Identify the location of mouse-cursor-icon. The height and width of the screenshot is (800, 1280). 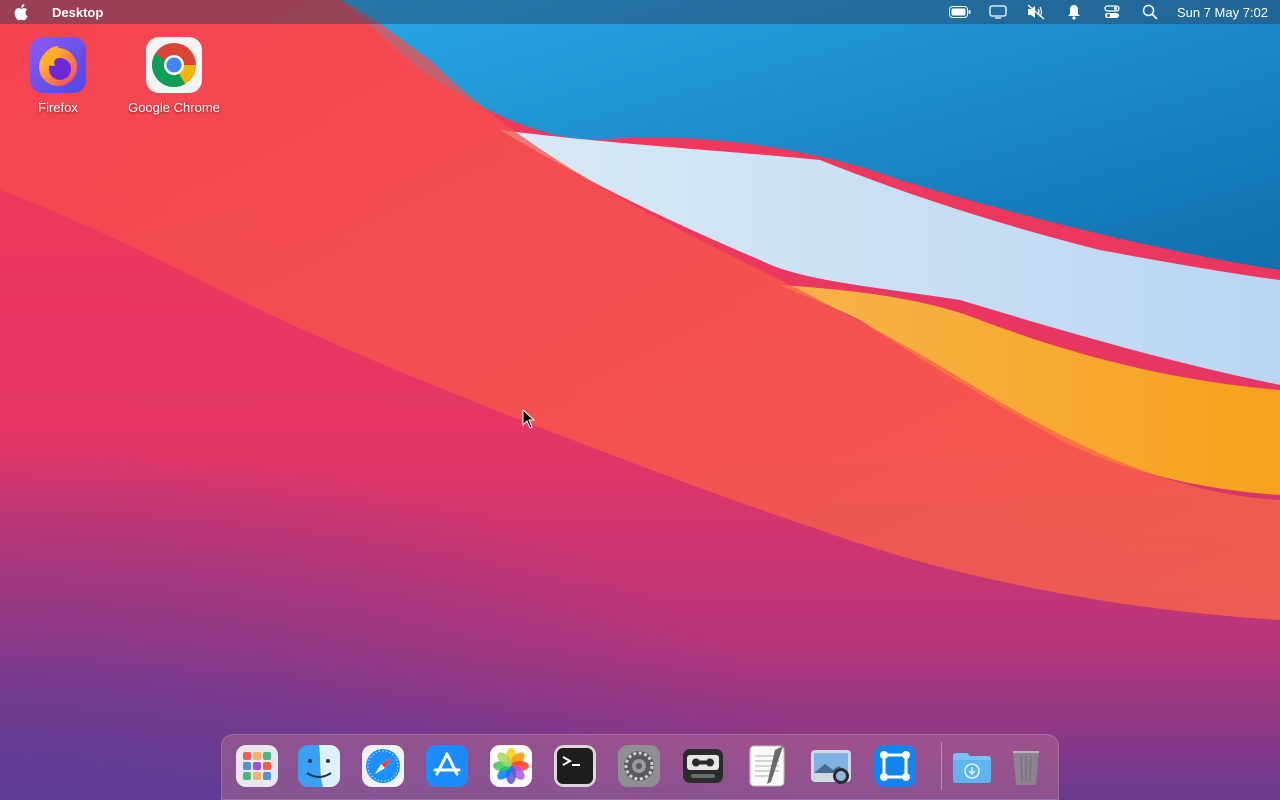
(529, 419).